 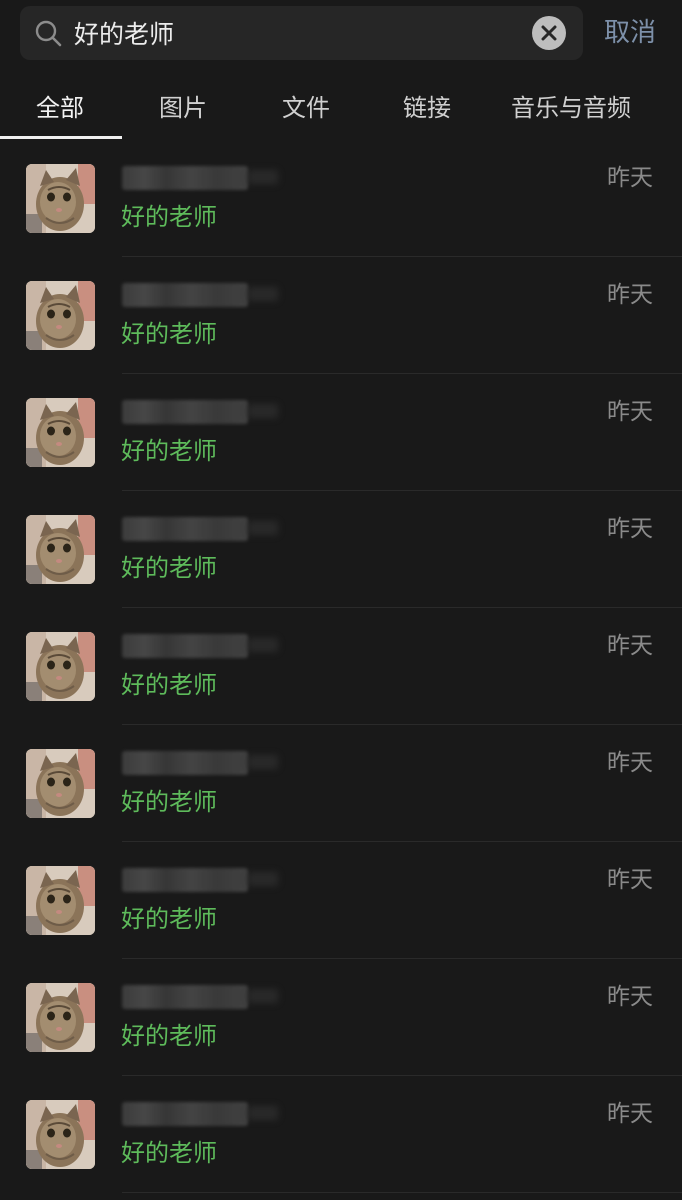 What do you see at coordinates (183, 108) in the screenshot?
I see `tab-images: 图片` at bounding box center [183, 108].